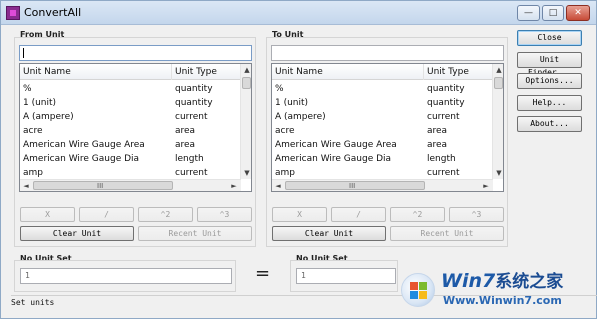 Image resolution: width=597 pixels, height=319 pixels. I want to click on title-bar: ConvertAll — □ ✕, so click(298, 13).